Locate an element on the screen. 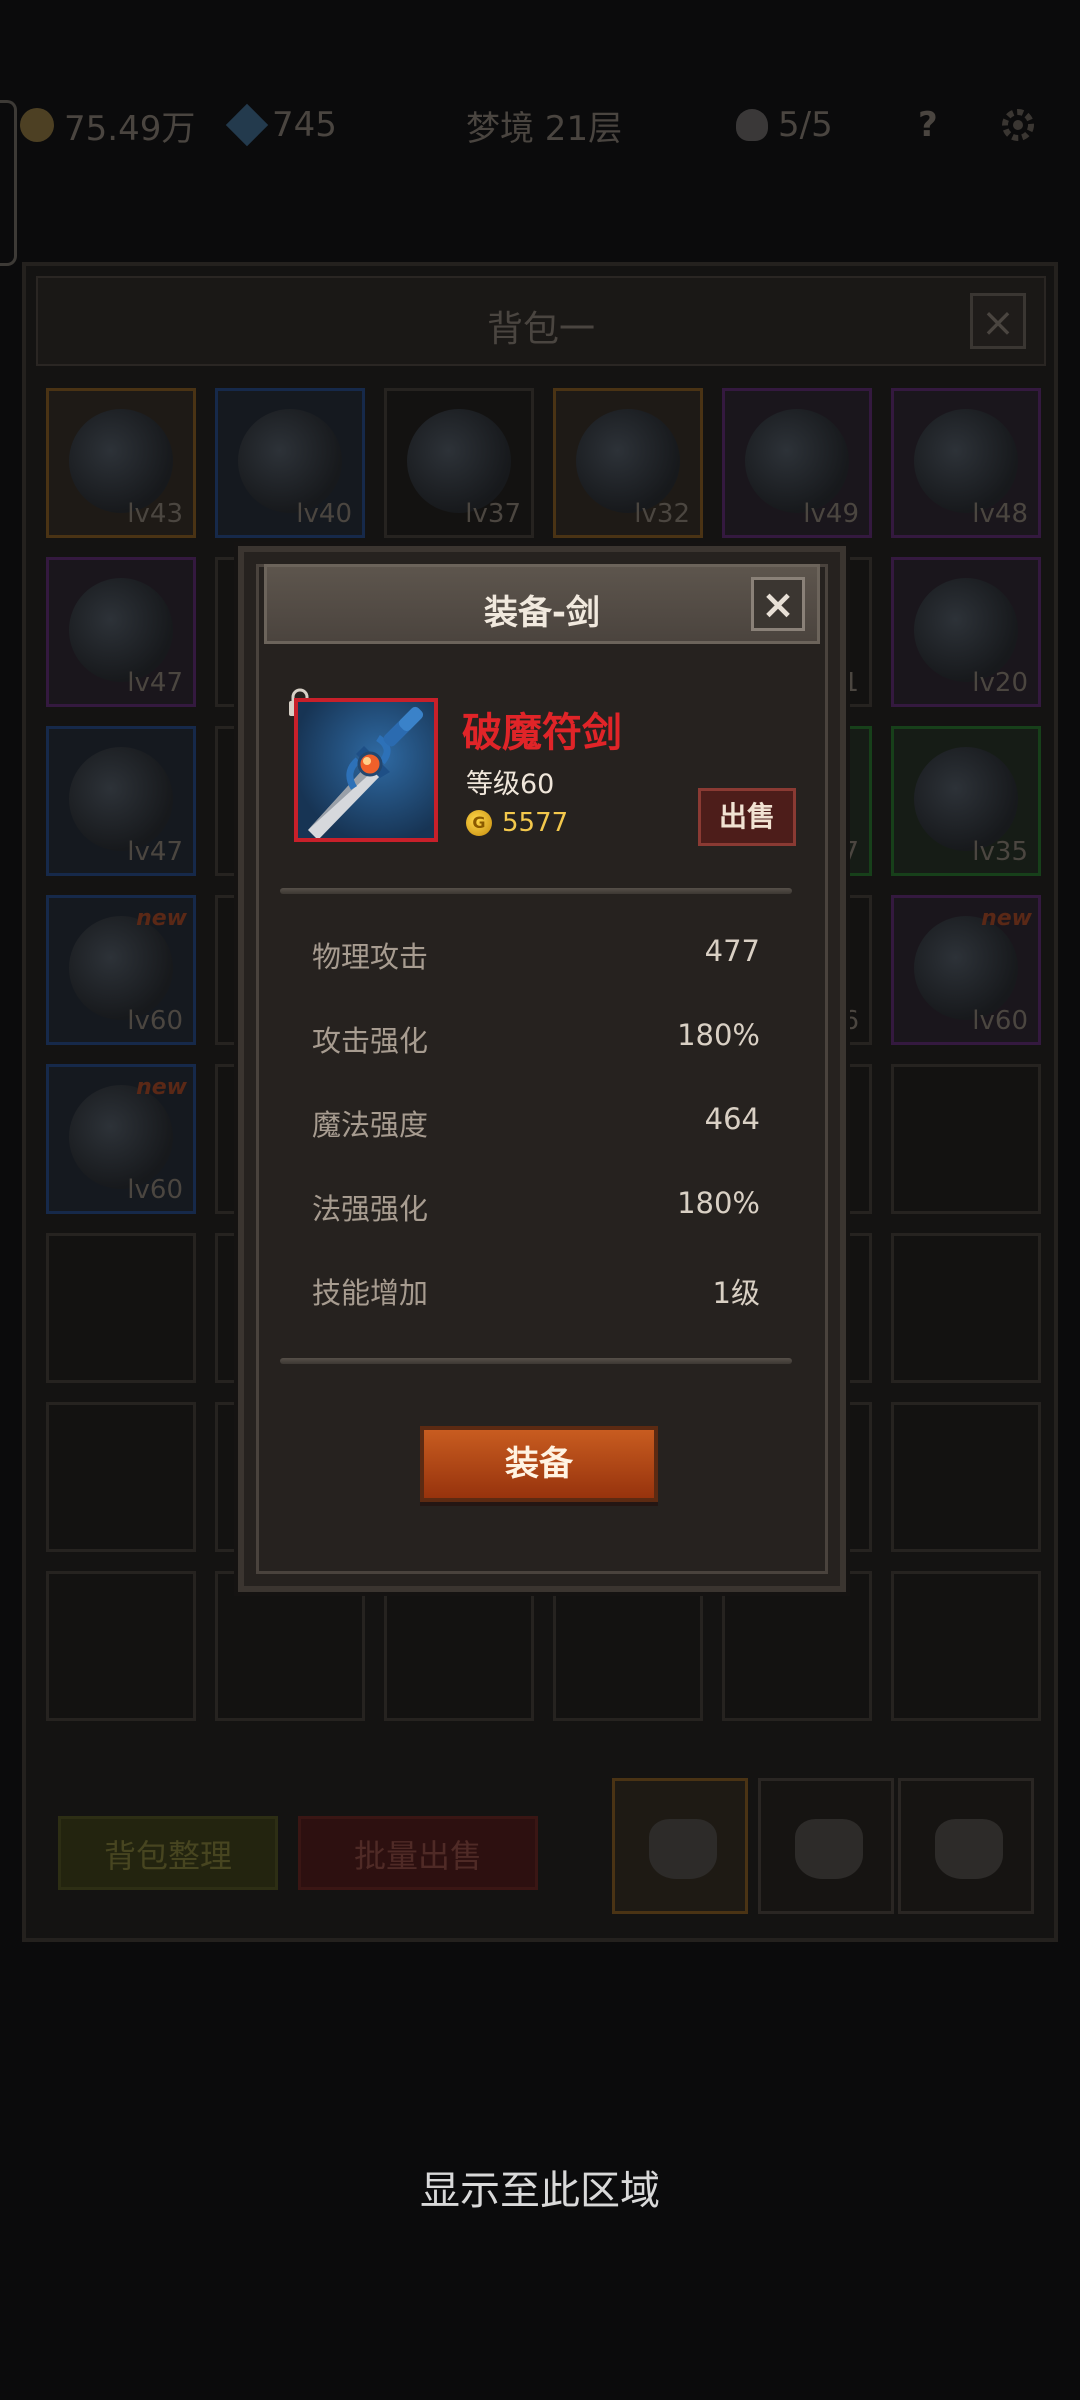 The image size is (1080, 2400). inventory-slot: lv40 is located at coordinates (290, 463).